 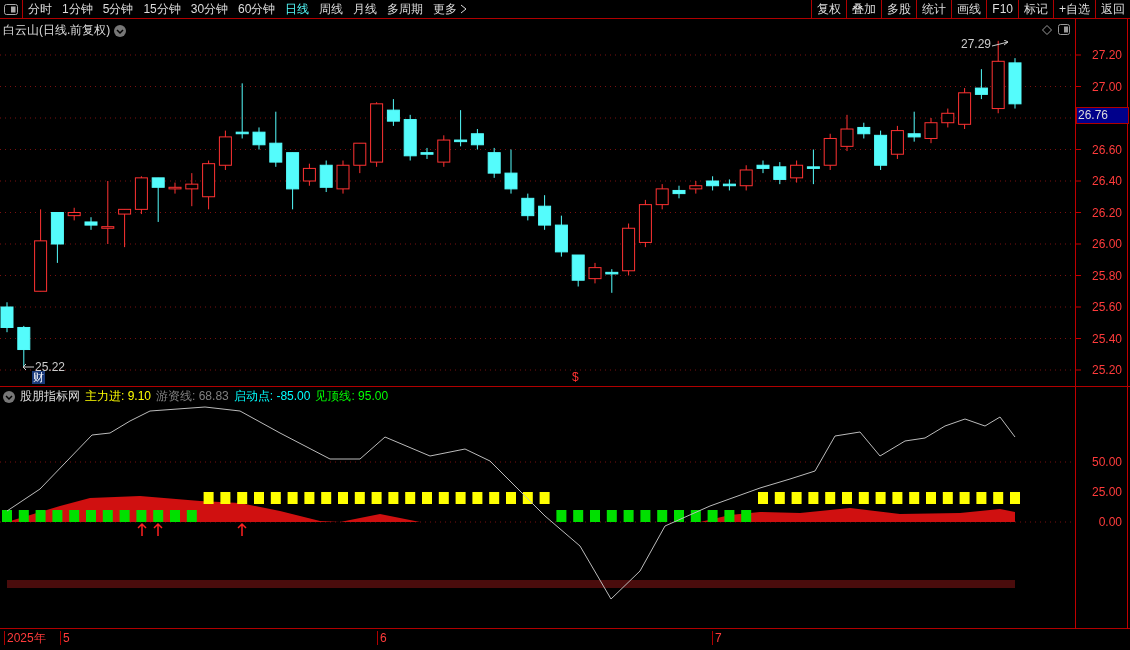 What do you see at coordinates (352, 396) in the screenshot?
I see `indicator-value: 见顶线: 95.00` at bounding box center [352, 396].